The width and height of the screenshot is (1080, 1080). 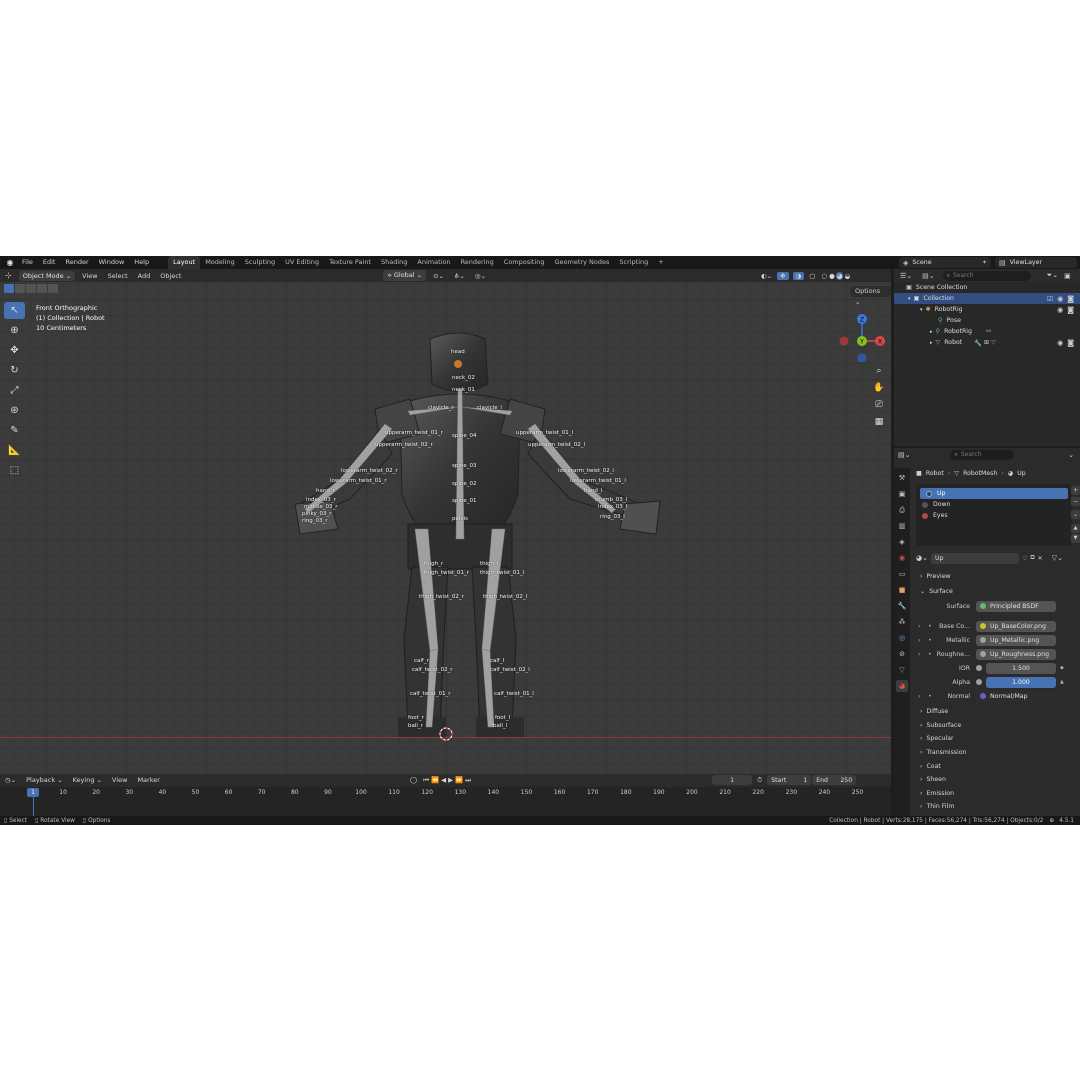 What do you see at coordinates (14, 370) in the screenshot?
I see `rotate-tool-icon: ↻` at bounding box center [14, 370].